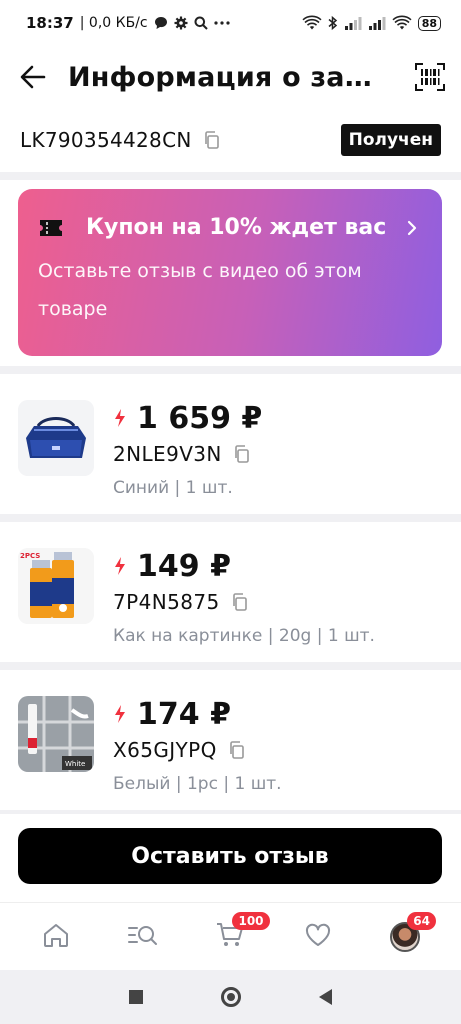 The height and width of the screenshot is (1024, 461). I want to click on search-icon, so click(201, 23).